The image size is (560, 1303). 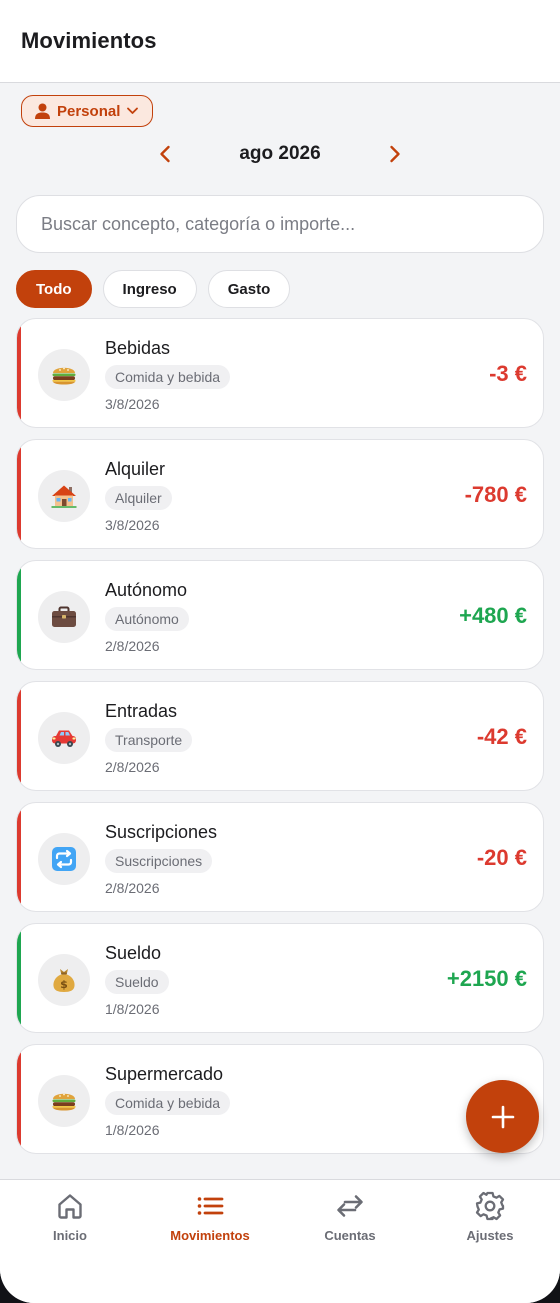 I want to click on search-box, so click(x=280, y=224).